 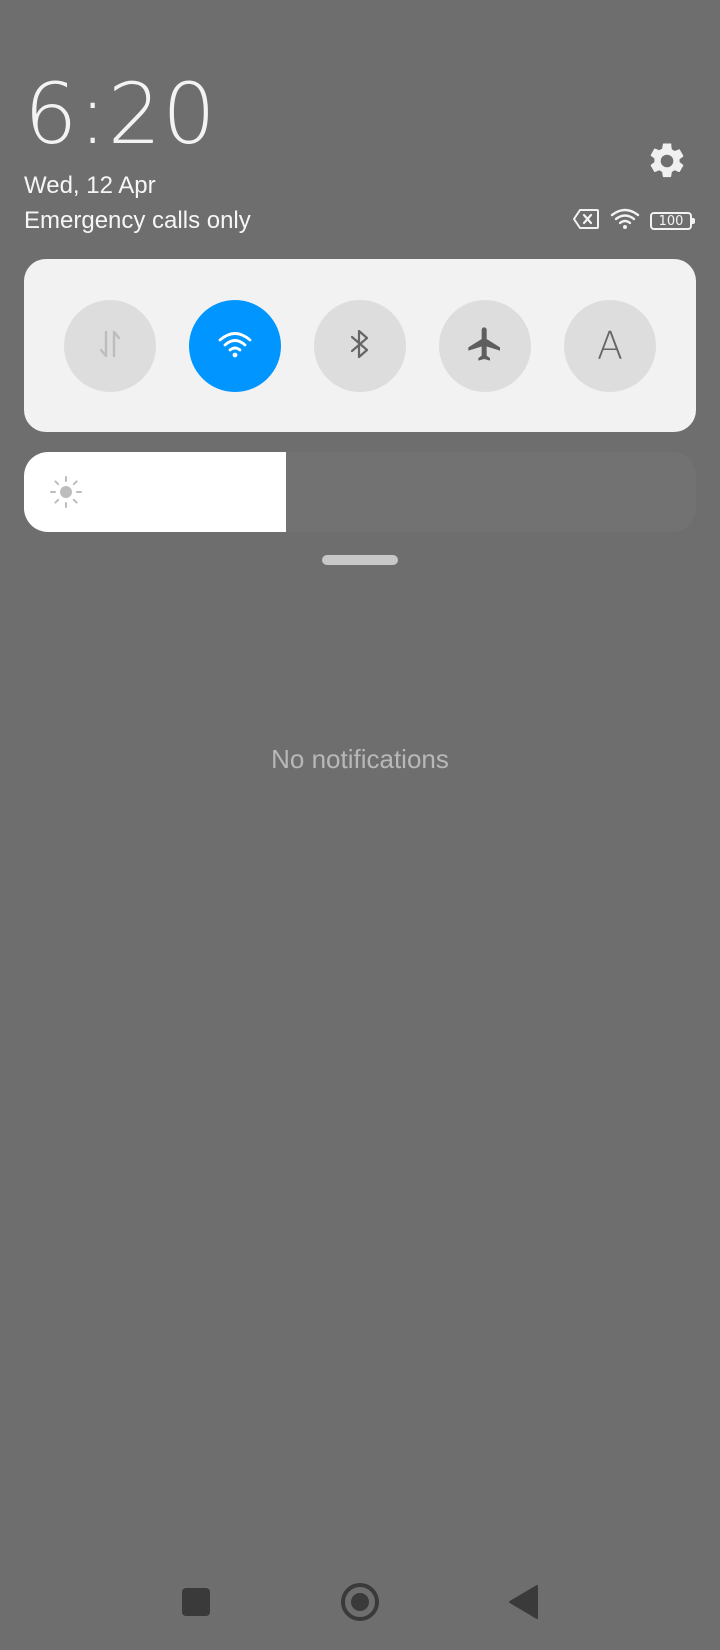 What do you see at coordinates (137, 220) in the screenshot?
I see `carrier-status: Emergency calls only` at bounding box center [137, 220].